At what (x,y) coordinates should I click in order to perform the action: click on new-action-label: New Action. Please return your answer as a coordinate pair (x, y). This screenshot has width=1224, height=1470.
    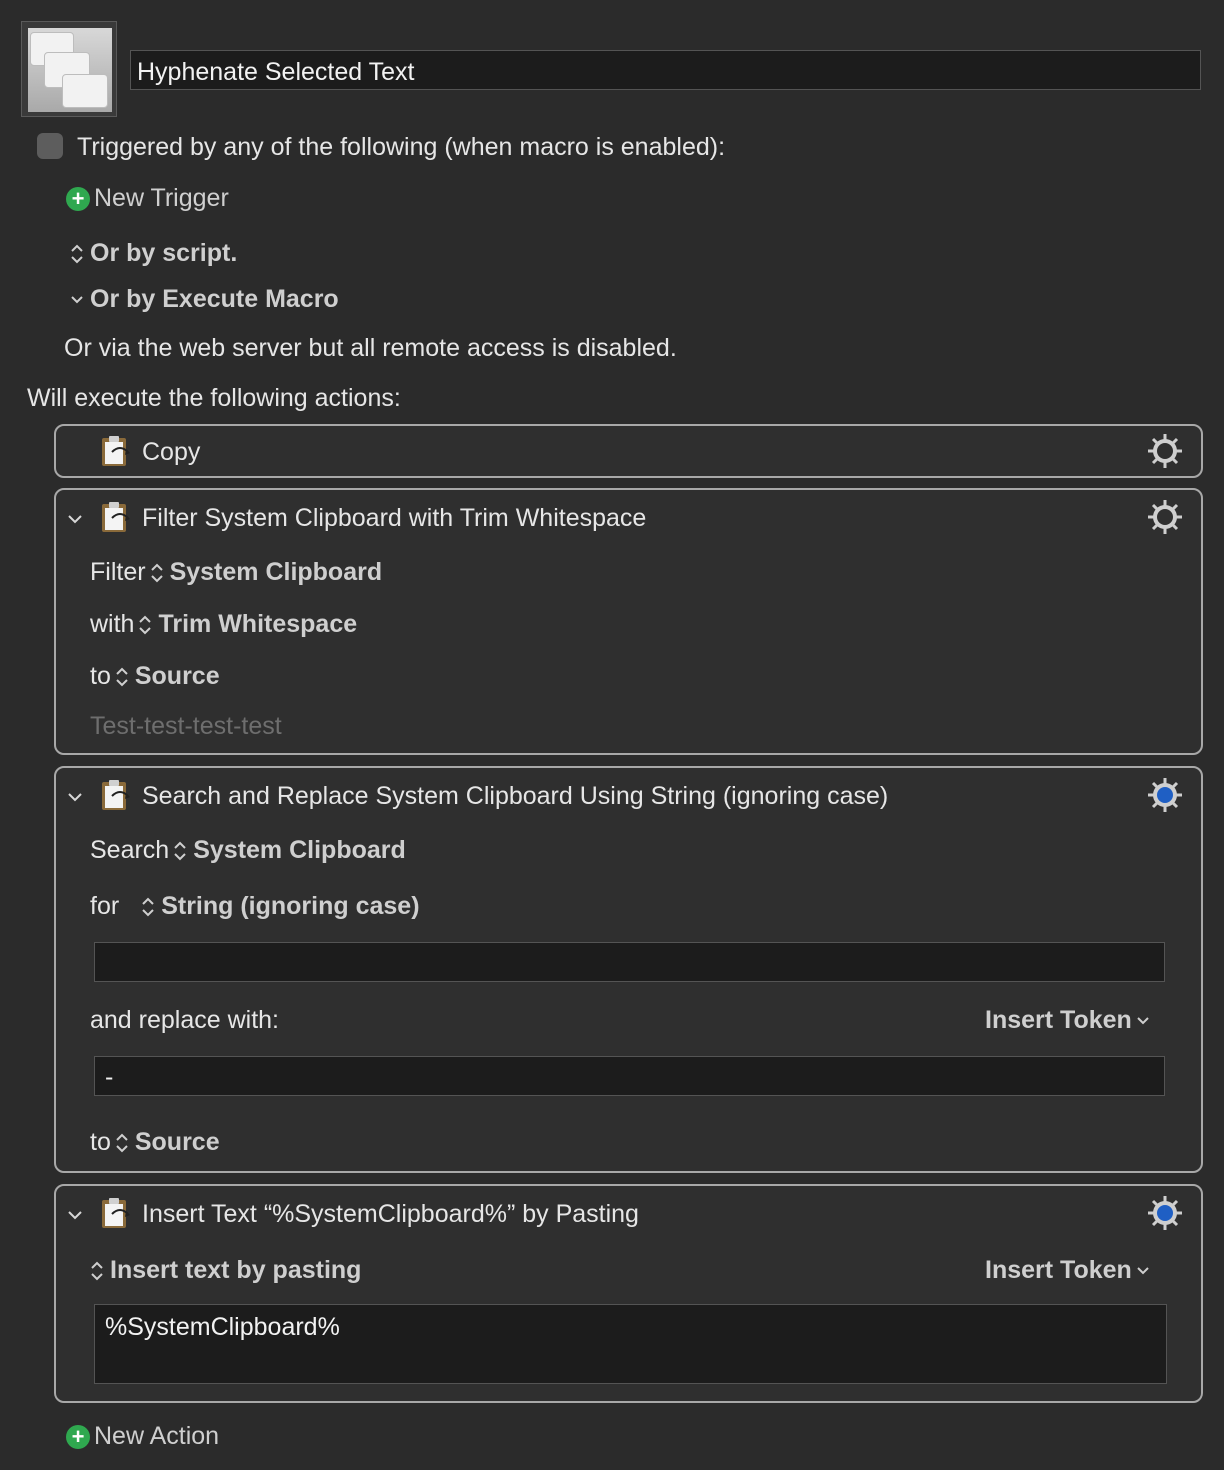
    Looking at the image, I should click on (157, 1436).